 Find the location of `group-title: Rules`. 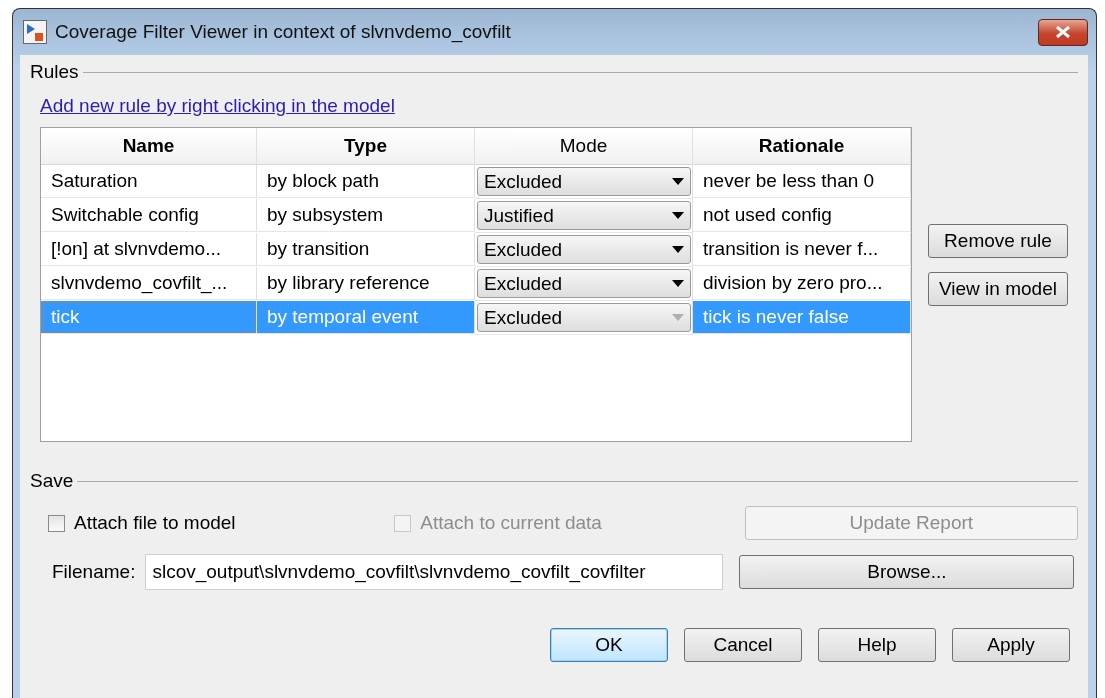

group-title: Rules is located at coordinates (54, 72).